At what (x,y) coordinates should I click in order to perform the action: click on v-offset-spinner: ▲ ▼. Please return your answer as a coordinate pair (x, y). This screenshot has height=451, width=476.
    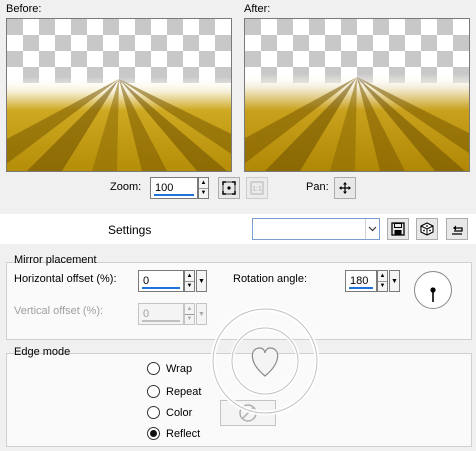
    Looking at the image, I should click on (189, 314).